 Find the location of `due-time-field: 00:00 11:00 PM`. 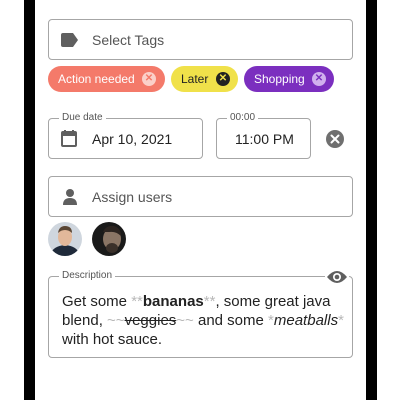

due-time-field: 00:00 11:00 PM is located at coordinates (263, 135).